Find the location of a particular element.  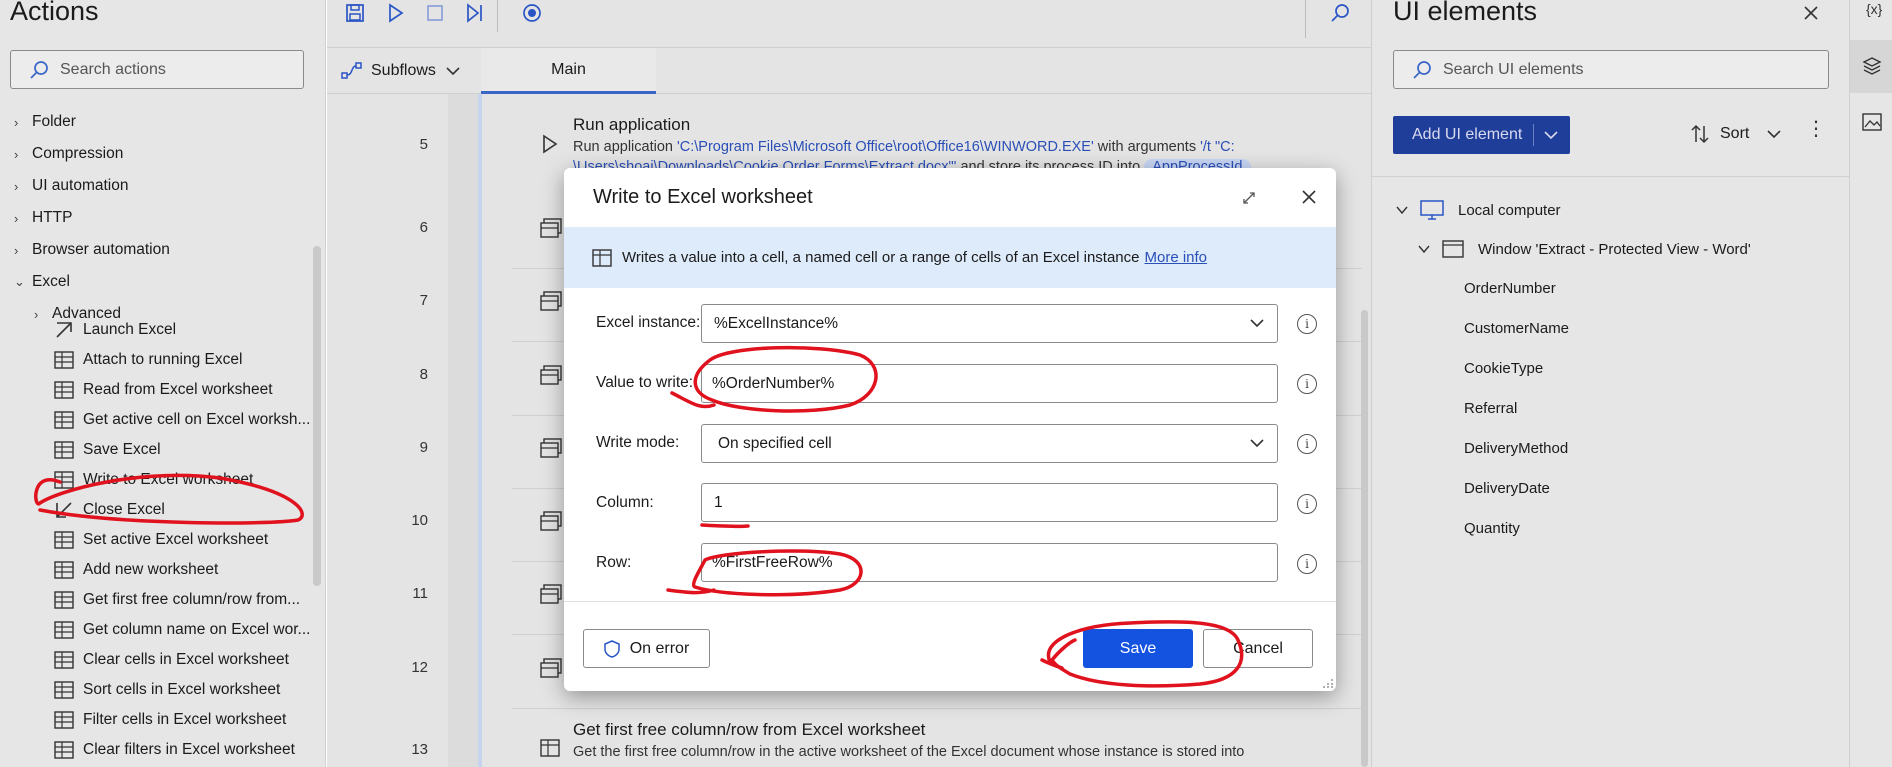

resize-grip-icon is located at coordinates (1328, 682).